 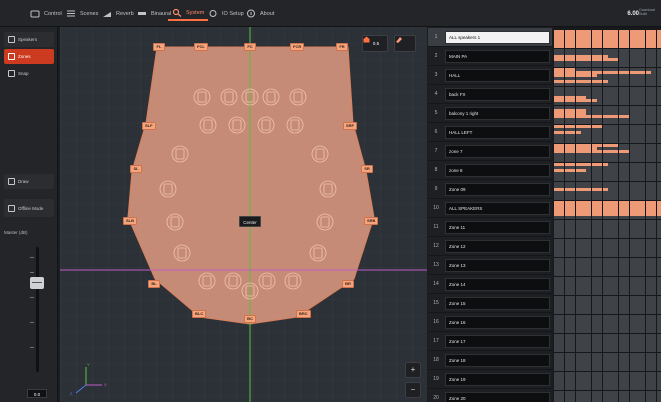 I want to click on speaker-label-slf: SLF, so click(x=149, y=126).